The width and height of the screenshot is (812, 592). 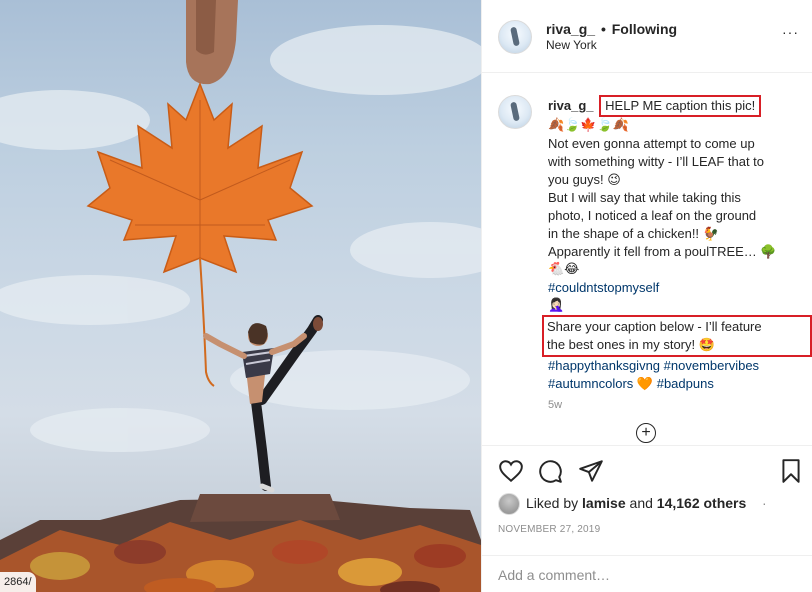 I want to click on hashtag-link: #autumncolors, so click(x=590, y=383).